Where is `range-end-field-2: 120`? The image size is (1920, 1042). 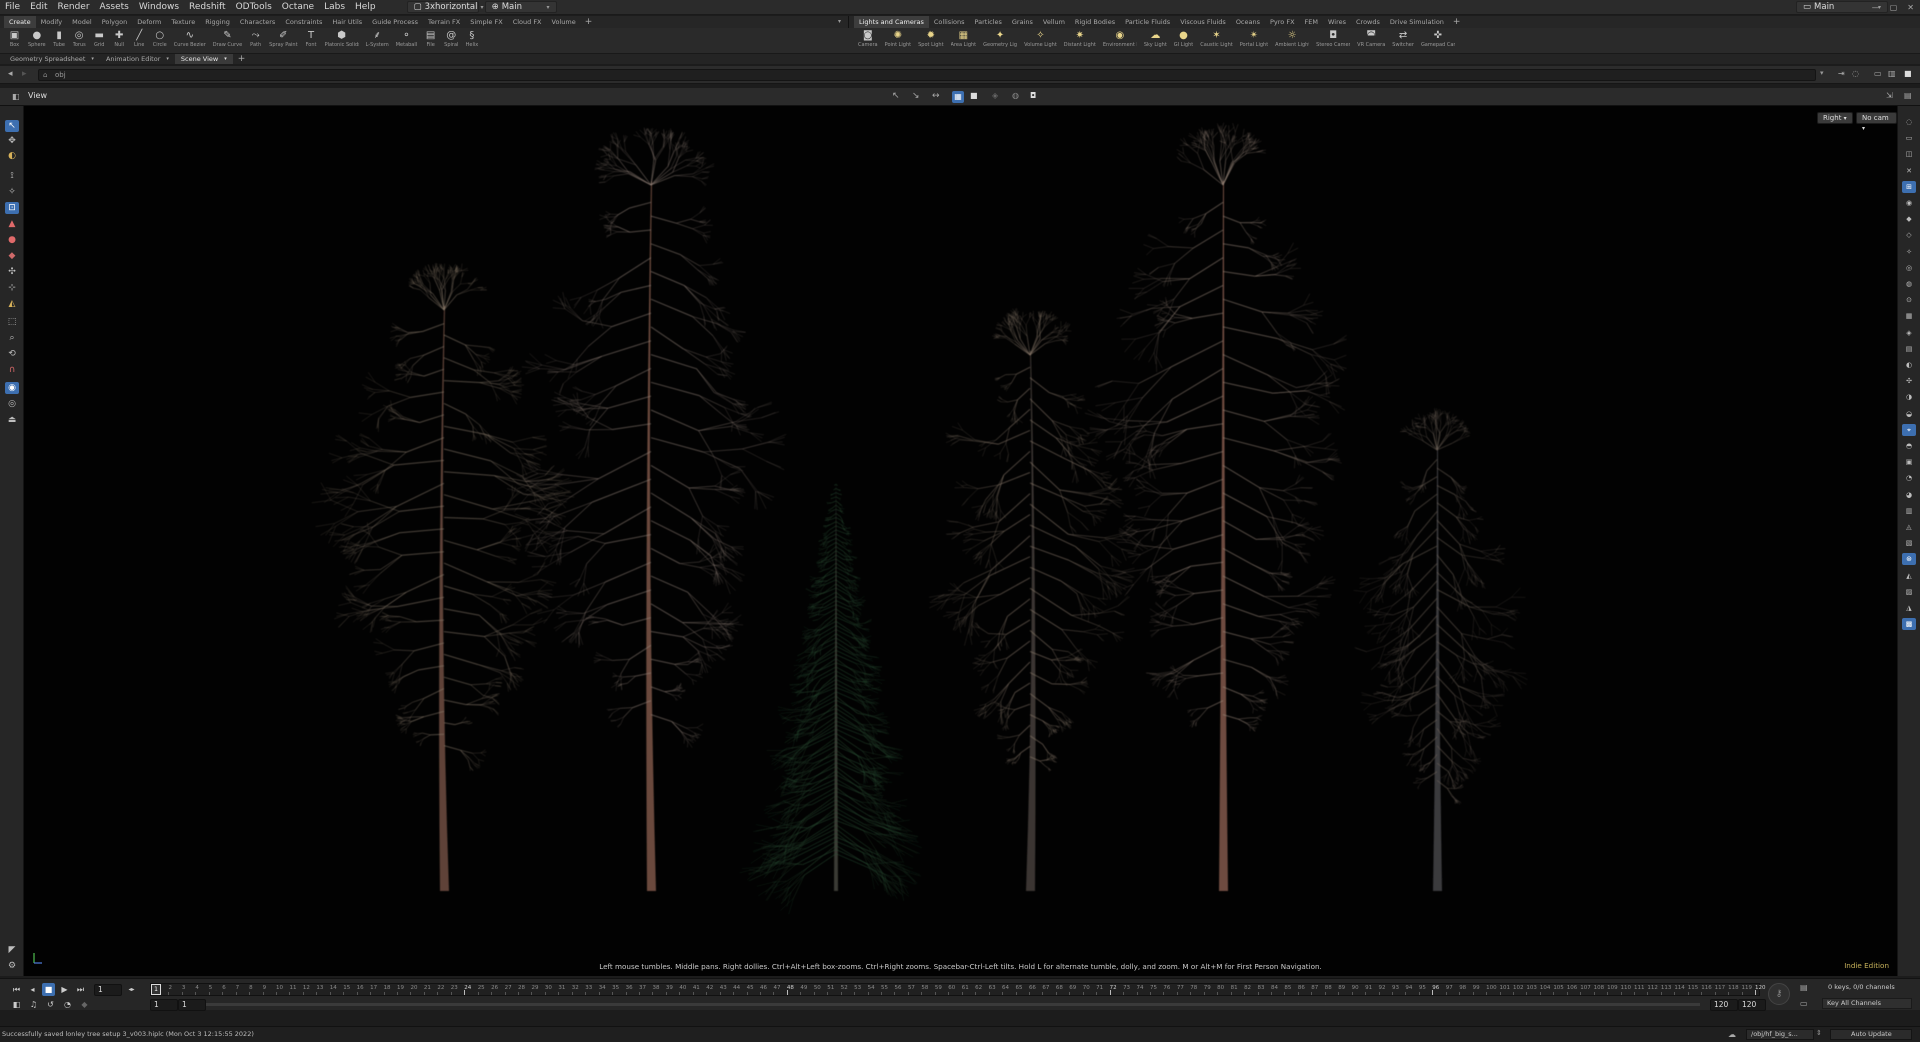
range-end-field-2: 120 is located at coordinates (1752, 1005).